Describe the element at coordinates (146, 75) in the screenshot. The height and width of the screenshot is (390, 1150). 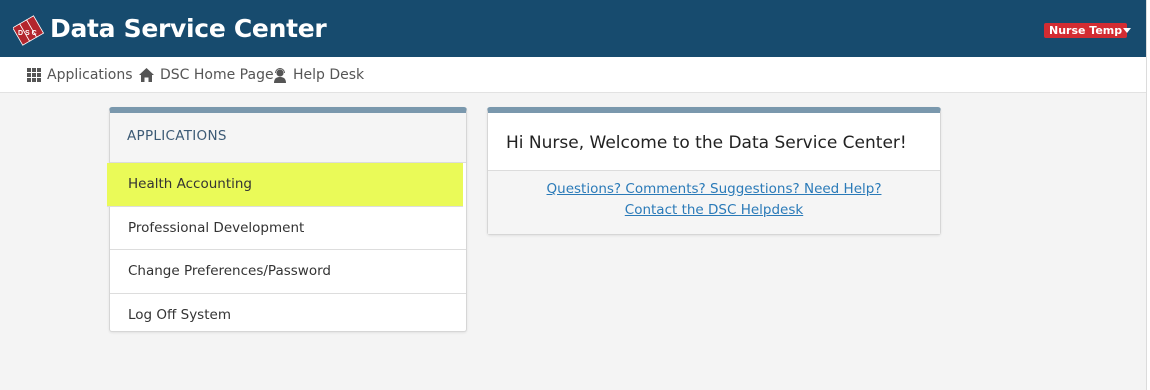
I see `home-icon` at that location.